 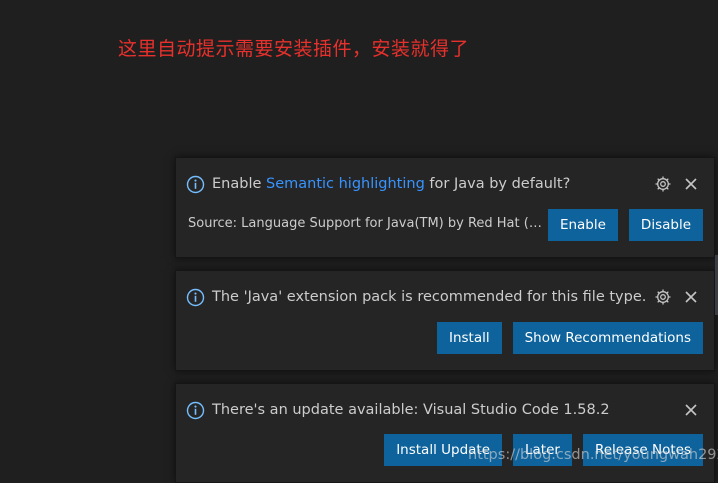 I want to click on notification-actions: Install Show Recommendations, so click(x=564, y=338).